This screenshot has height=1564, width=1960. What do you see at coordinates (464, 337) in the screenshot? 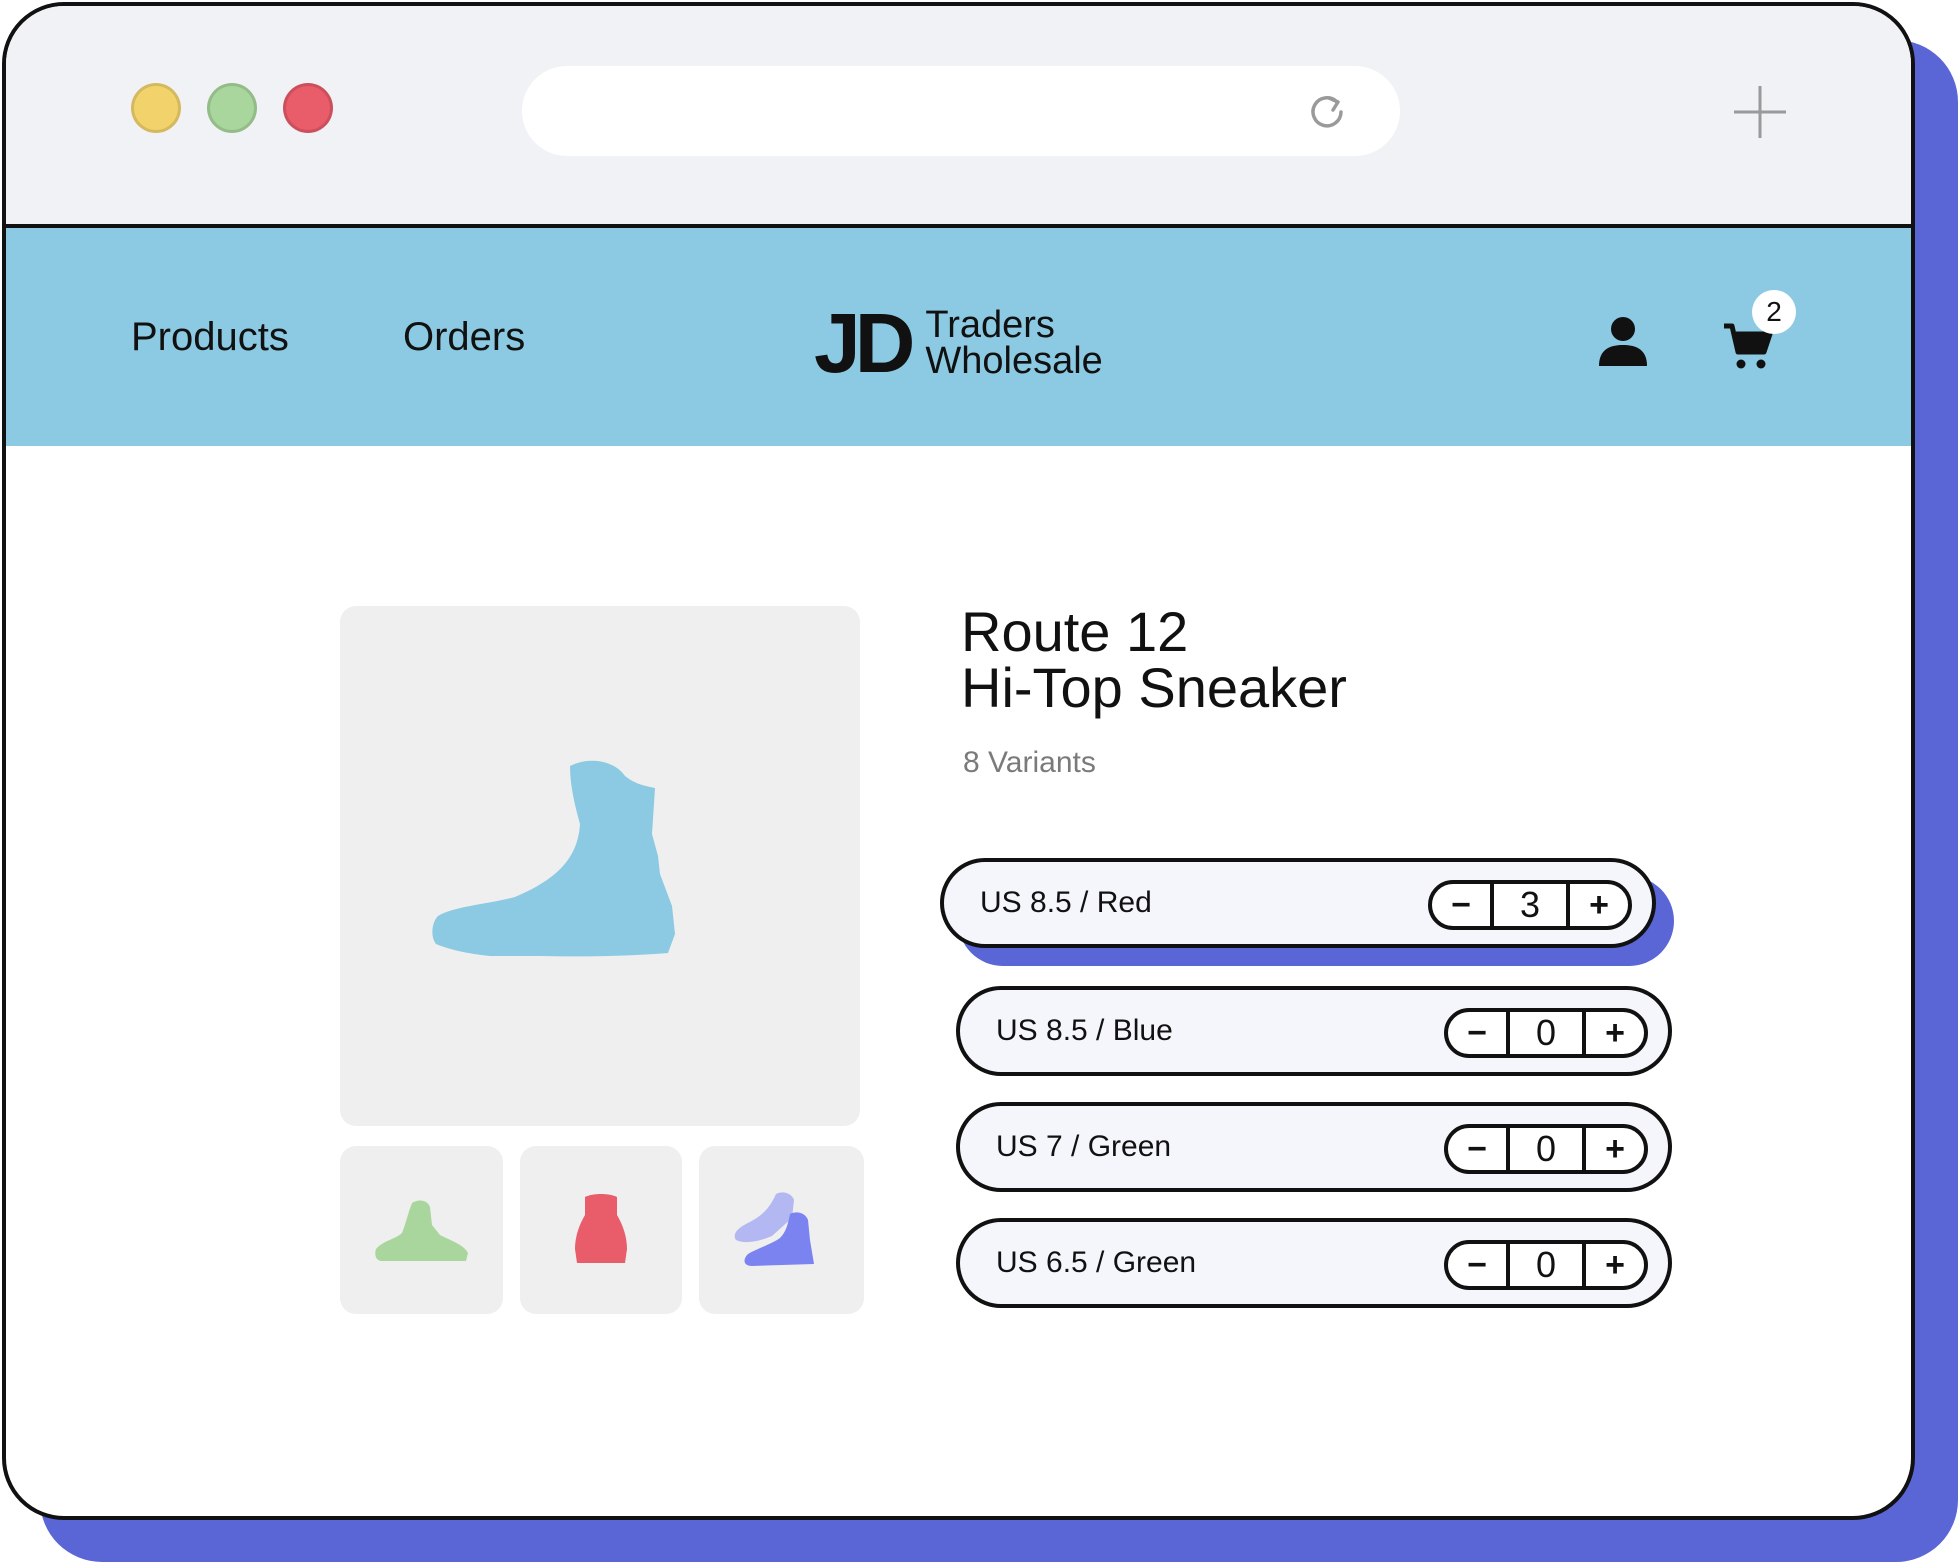
I see `nav-orders-link: Orders` at bounding box center [464, 337].